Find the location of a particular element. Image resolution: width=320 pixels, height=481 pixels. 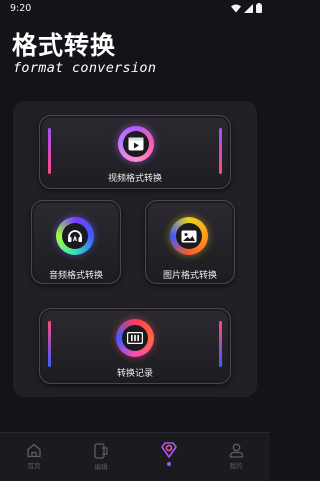

status-bar: 9:20 is located at coordinates (135, 8).